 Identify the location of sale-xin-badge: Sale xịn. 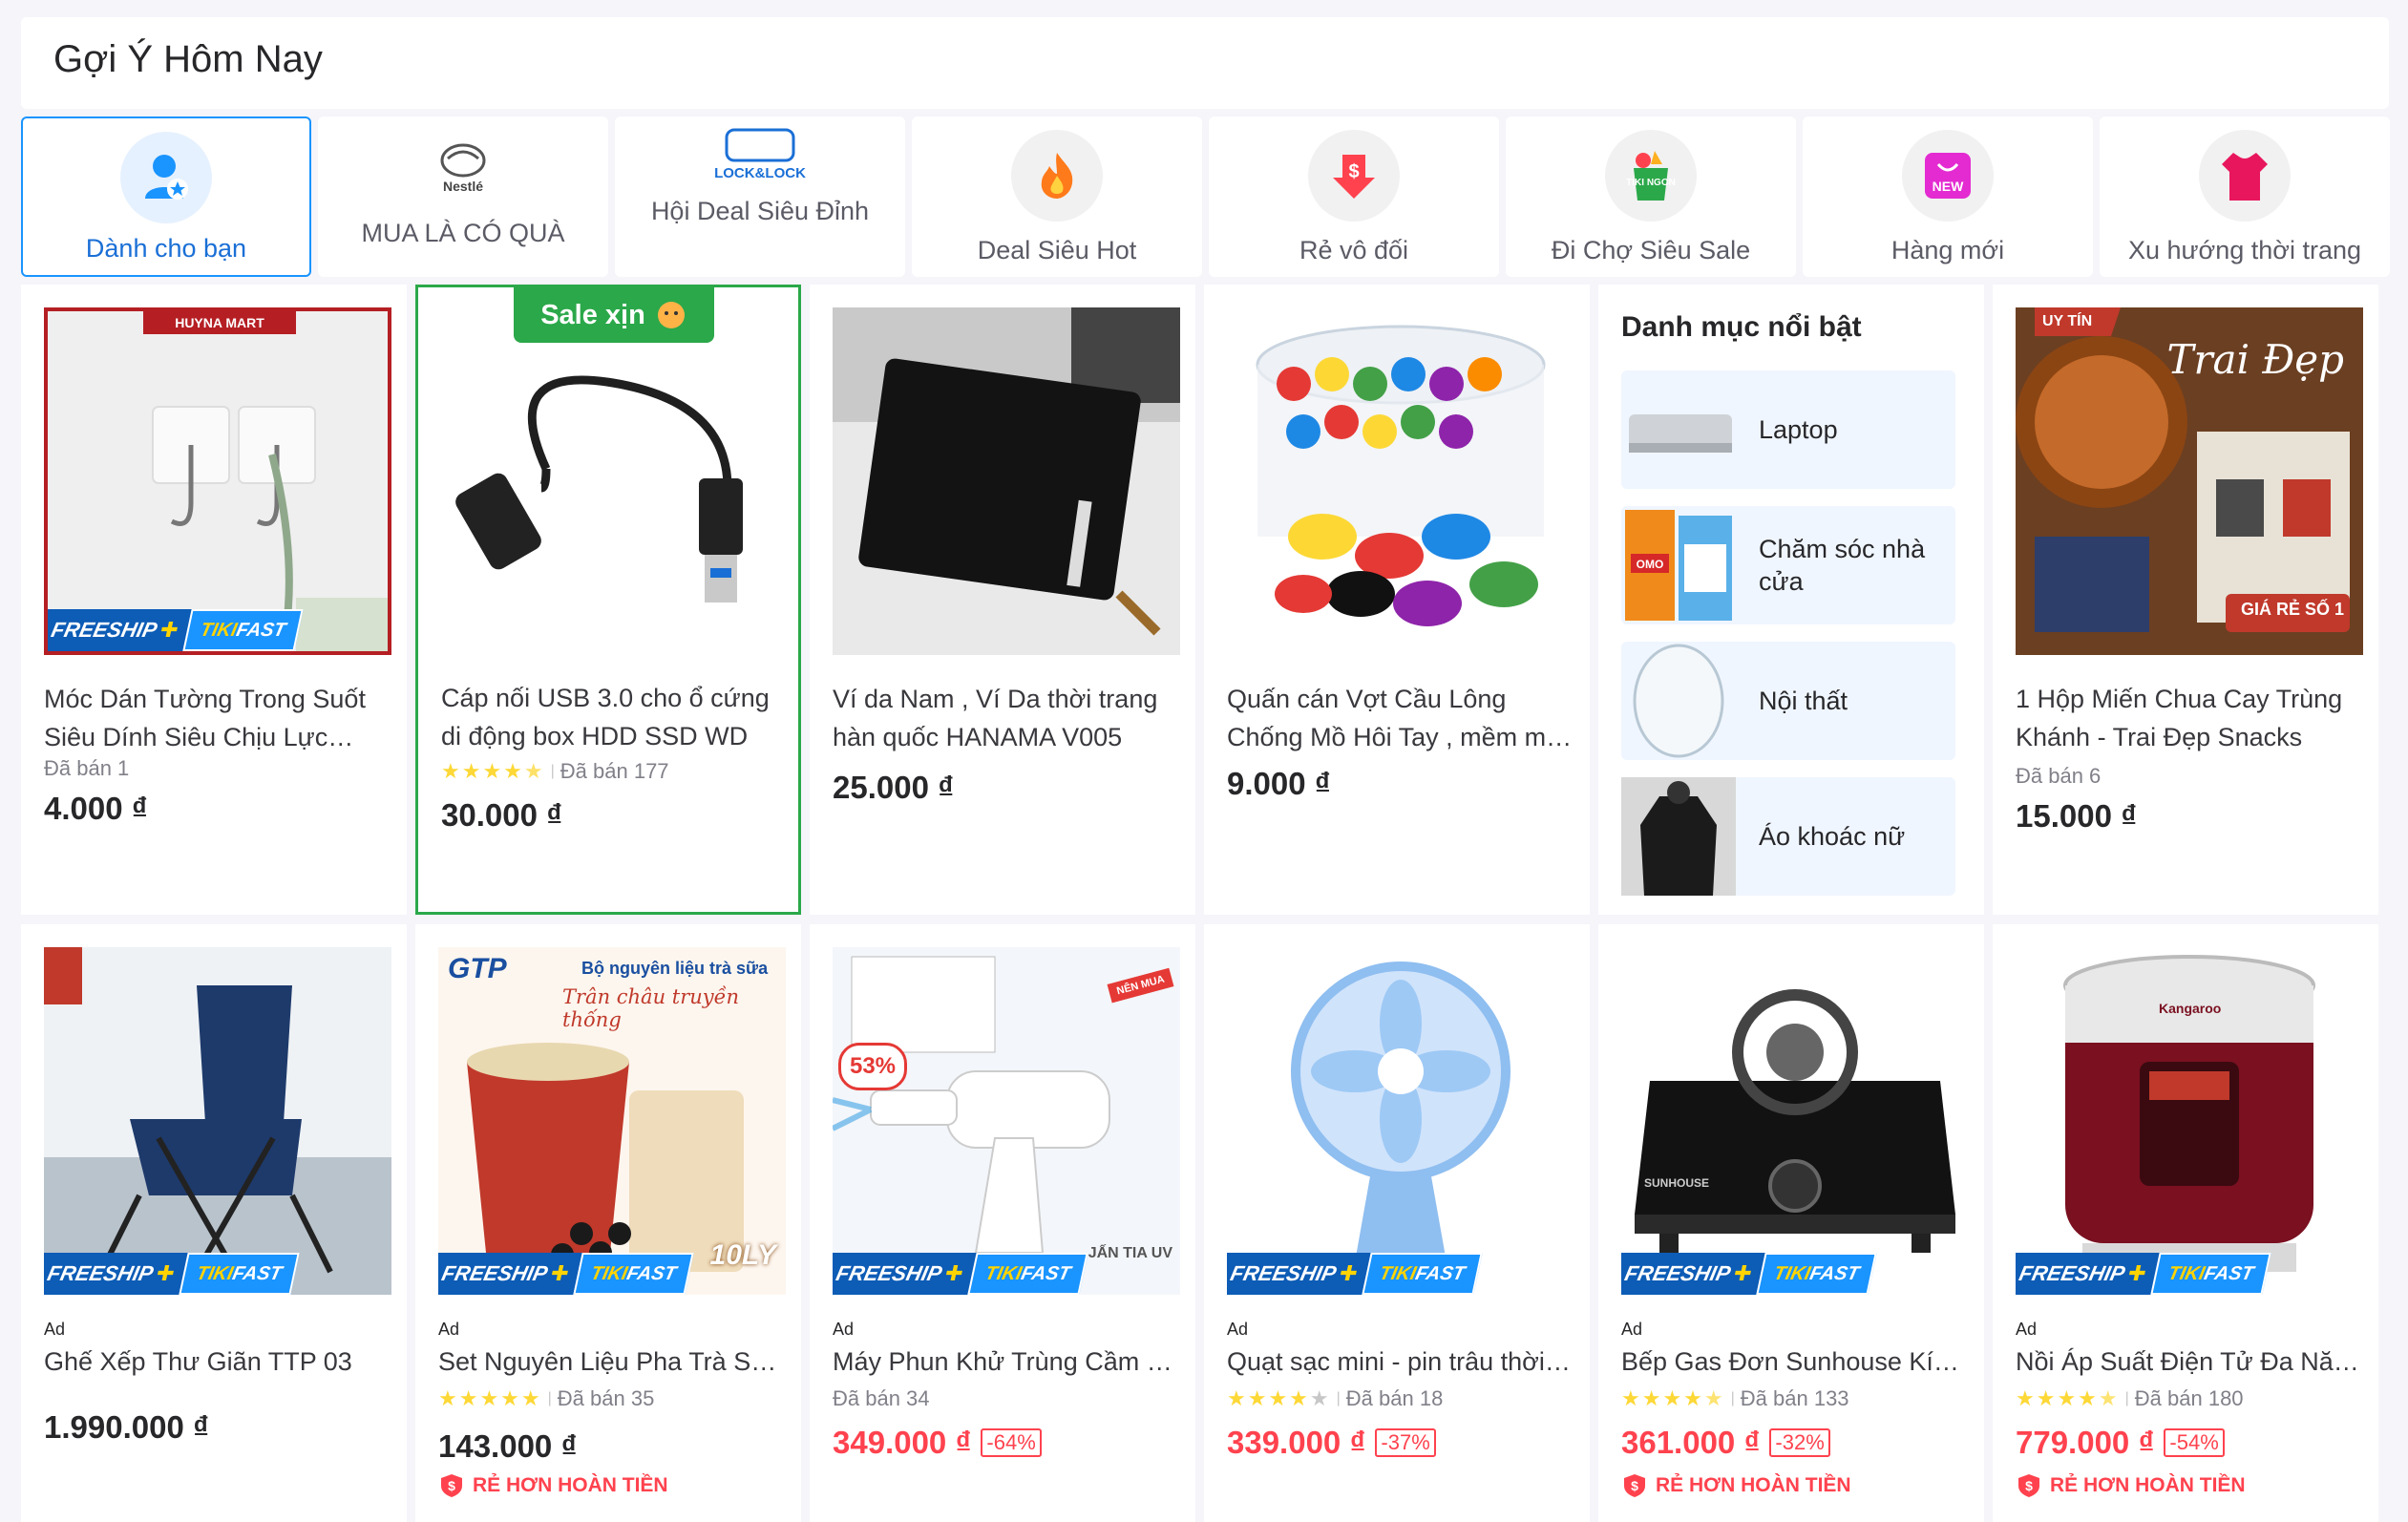
(614, 315).